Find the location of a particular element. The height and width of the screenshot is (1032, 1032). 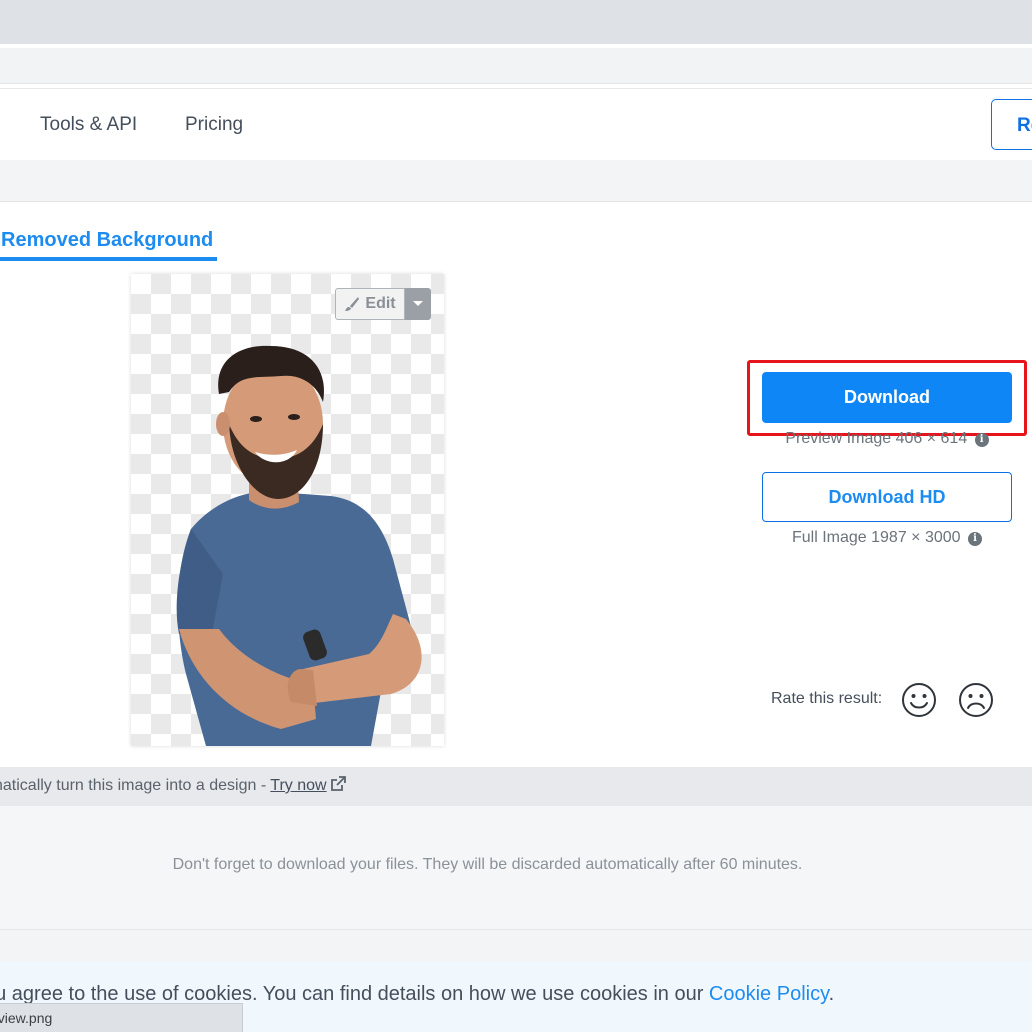

edit-dropdown-toggle is located at coordinates (418, 304).